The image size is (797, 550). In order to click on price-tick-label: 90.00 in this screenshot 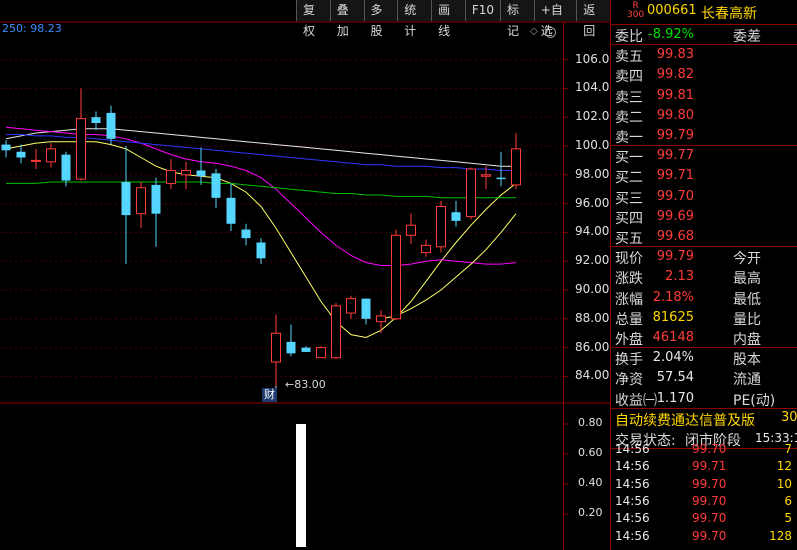, I will do `click(592, 289)`.